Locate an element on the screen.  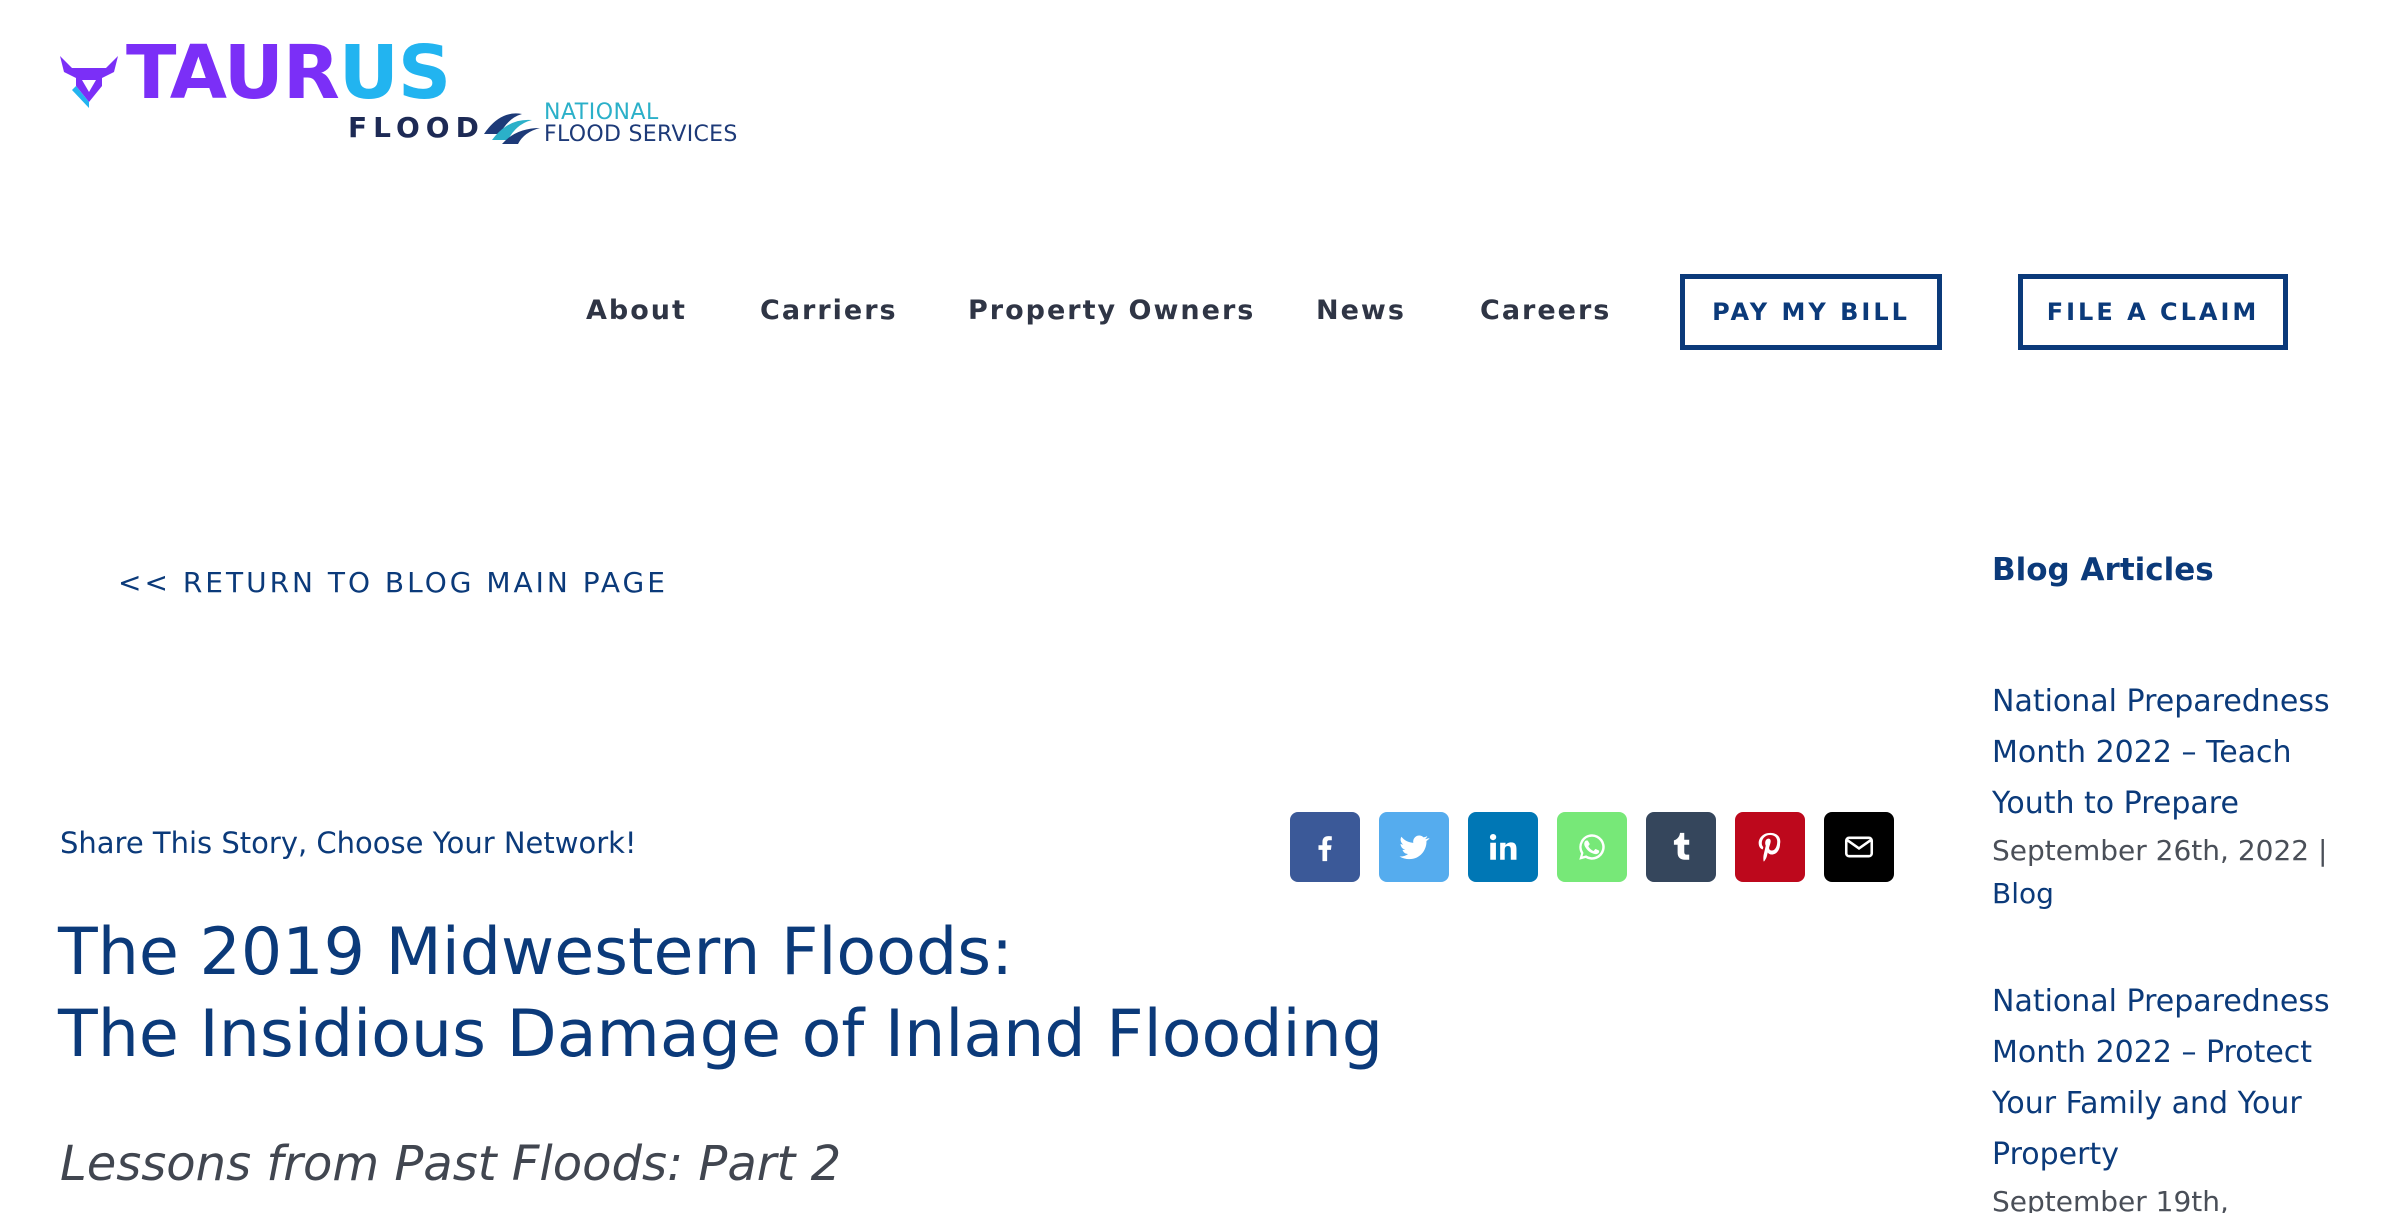
post-title-line2: The Insidious Damage of Inland Flooding is located at coordinates (721, 1034).